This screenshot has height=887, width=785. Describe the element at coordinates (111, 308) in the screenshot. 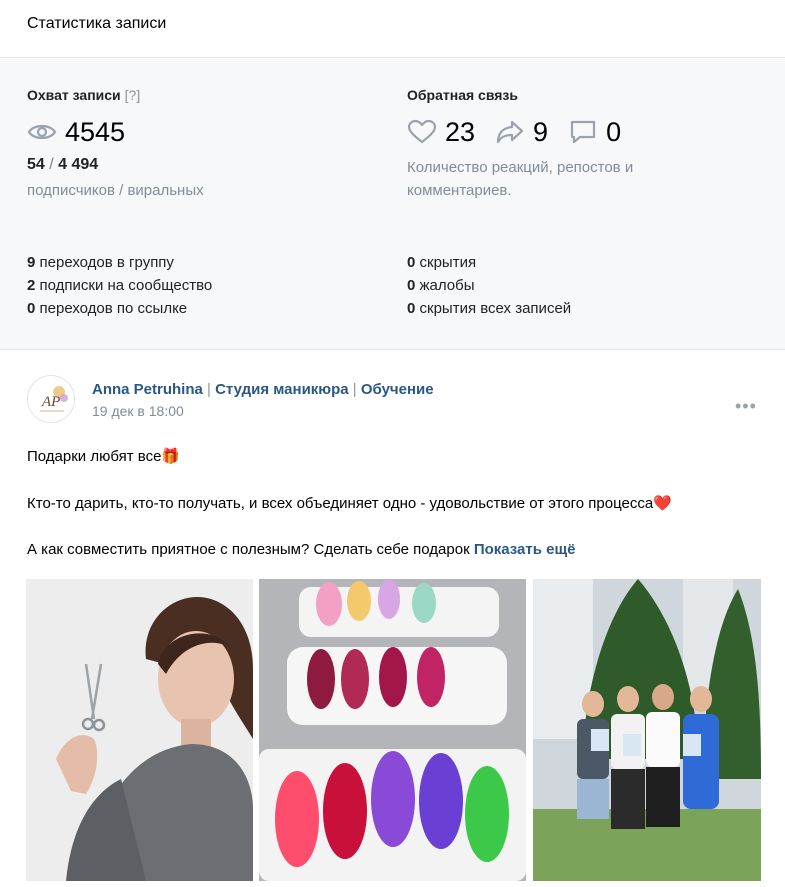

I see `action-left-3-text: переходов по ссылке` at that location.